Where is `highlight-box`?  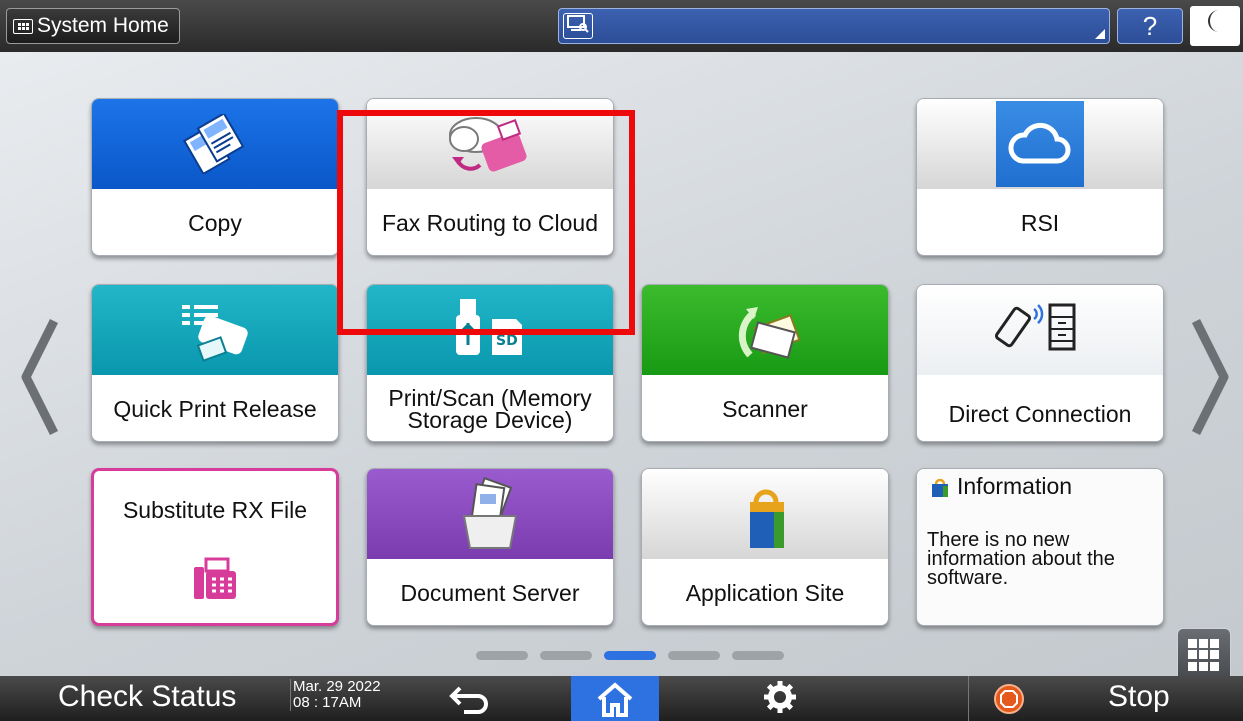
highlight-box is located at coordinates (486, 222).